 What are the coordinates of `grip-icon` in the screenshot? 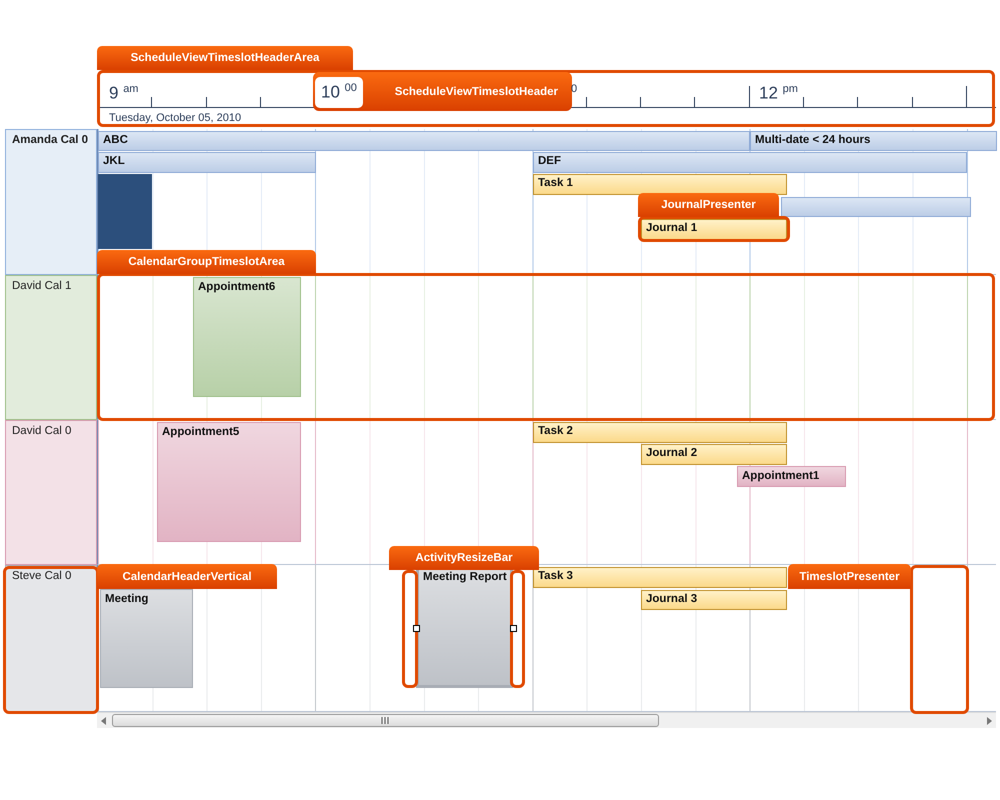 It's located at (385, 720).